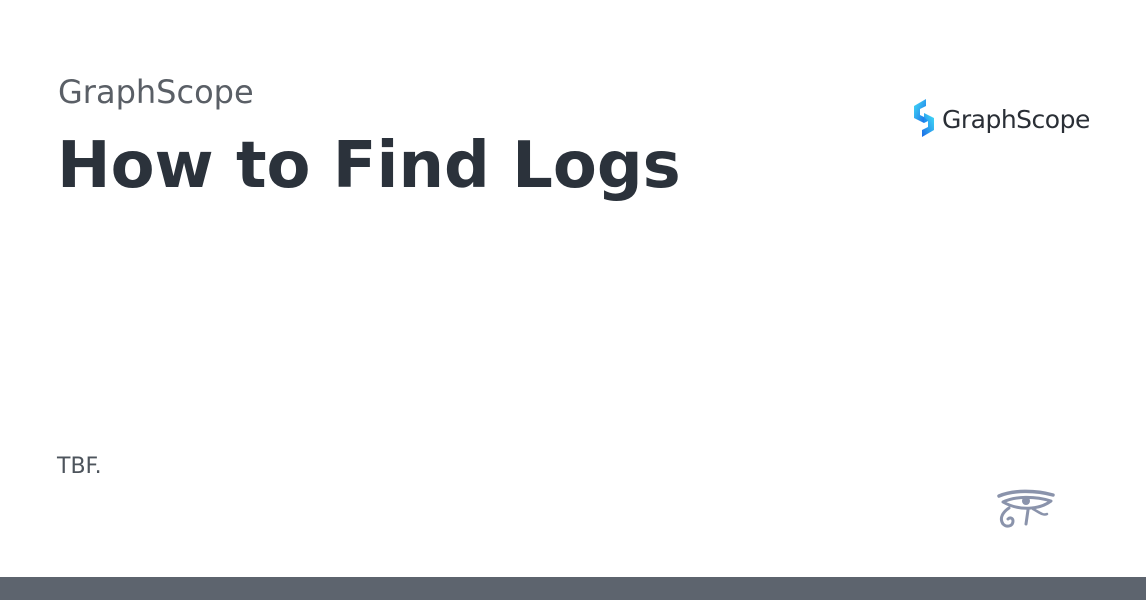 This screenshot has width=1146, height=600. I want to click on page-title: How to Find Logs, so click(369, 166).